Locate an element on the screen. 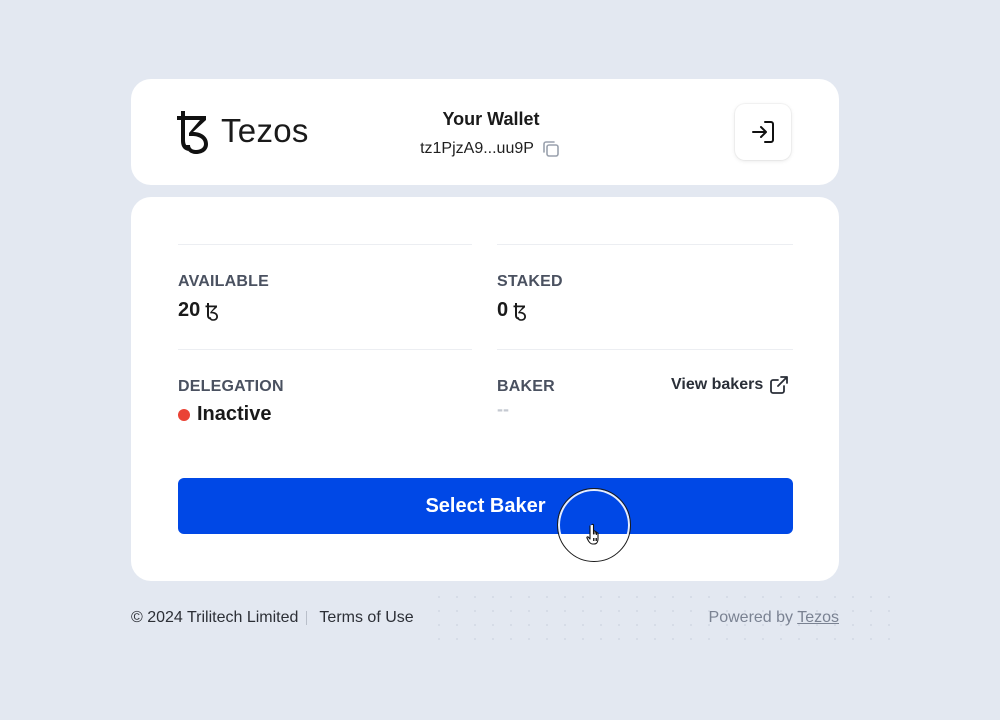 The width and height of the screenshot is (1000, 720). terms-link: Terms of Use is located at coordinates (366, 618).